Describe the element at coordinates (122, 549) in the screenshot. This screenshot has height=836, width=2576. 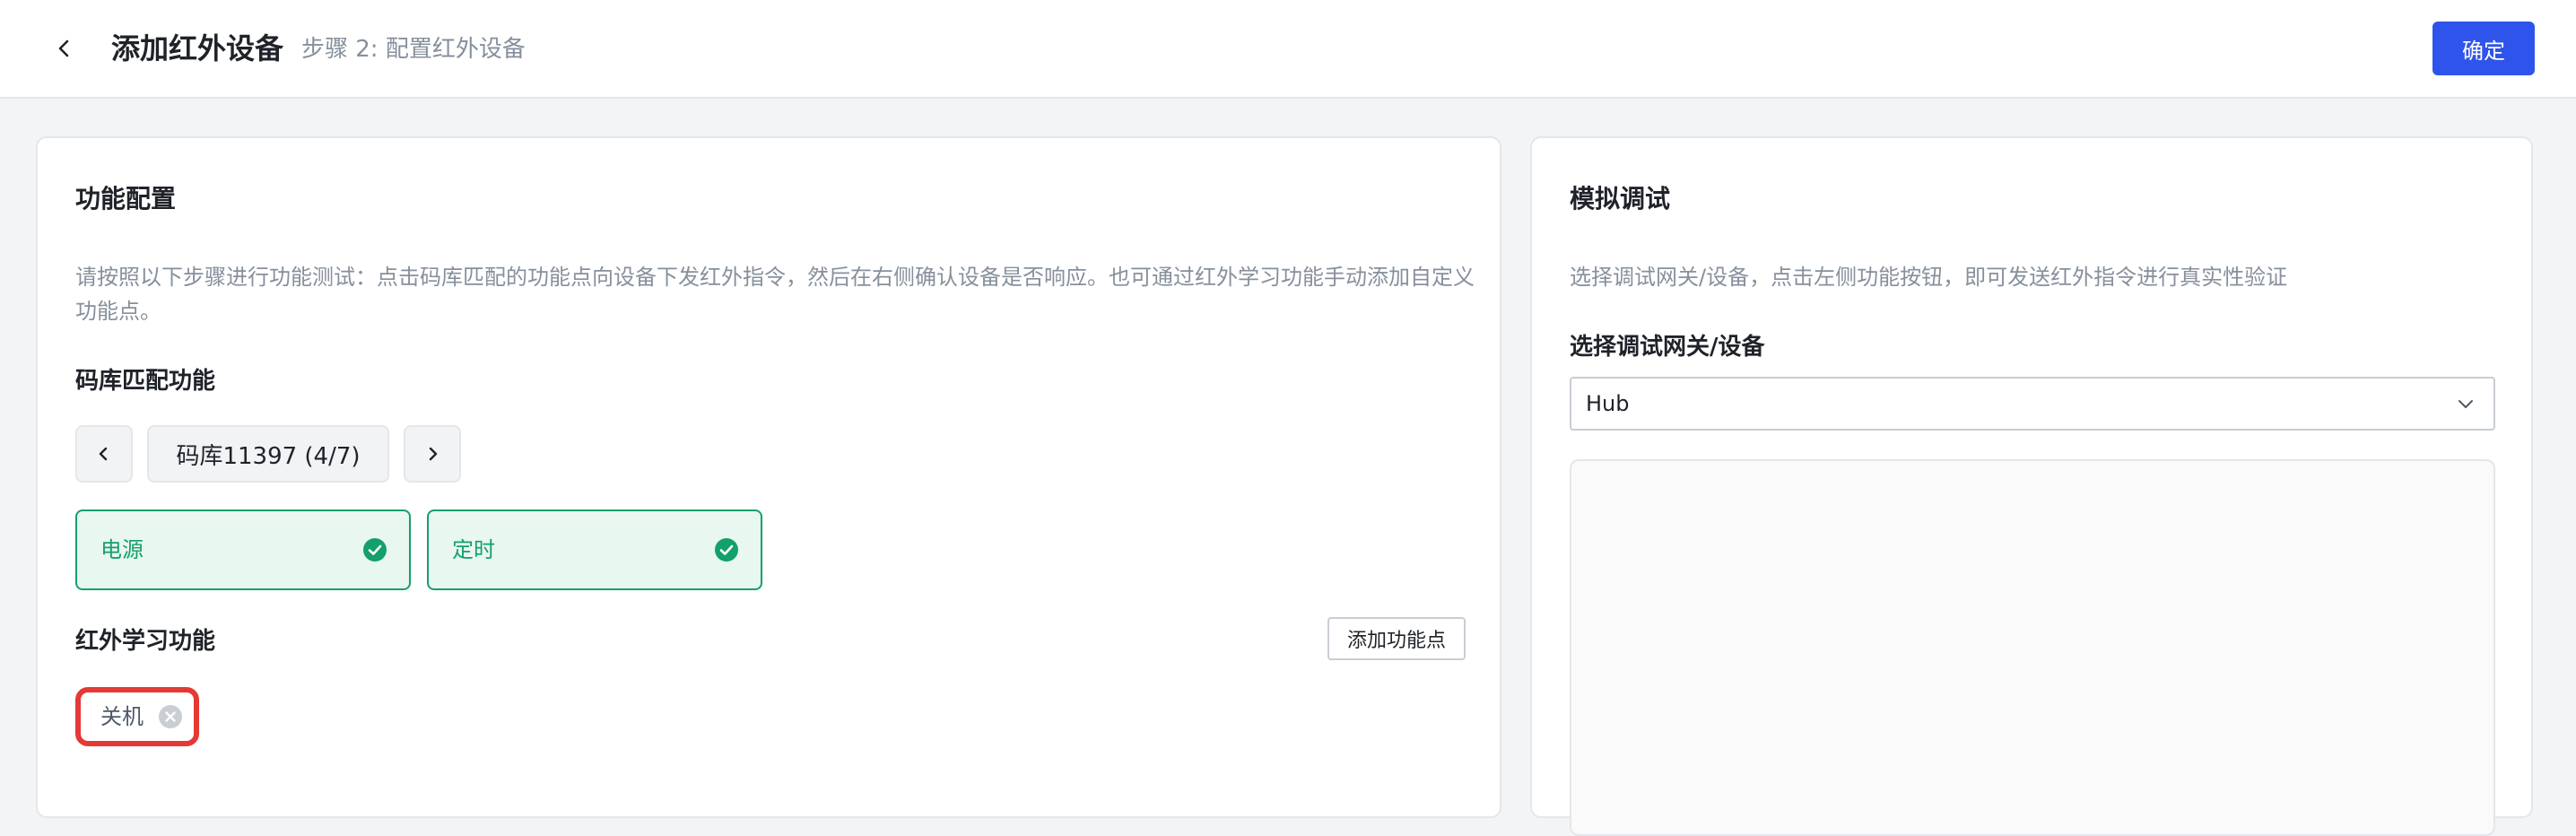
I see `function-label: 电源` at that location.